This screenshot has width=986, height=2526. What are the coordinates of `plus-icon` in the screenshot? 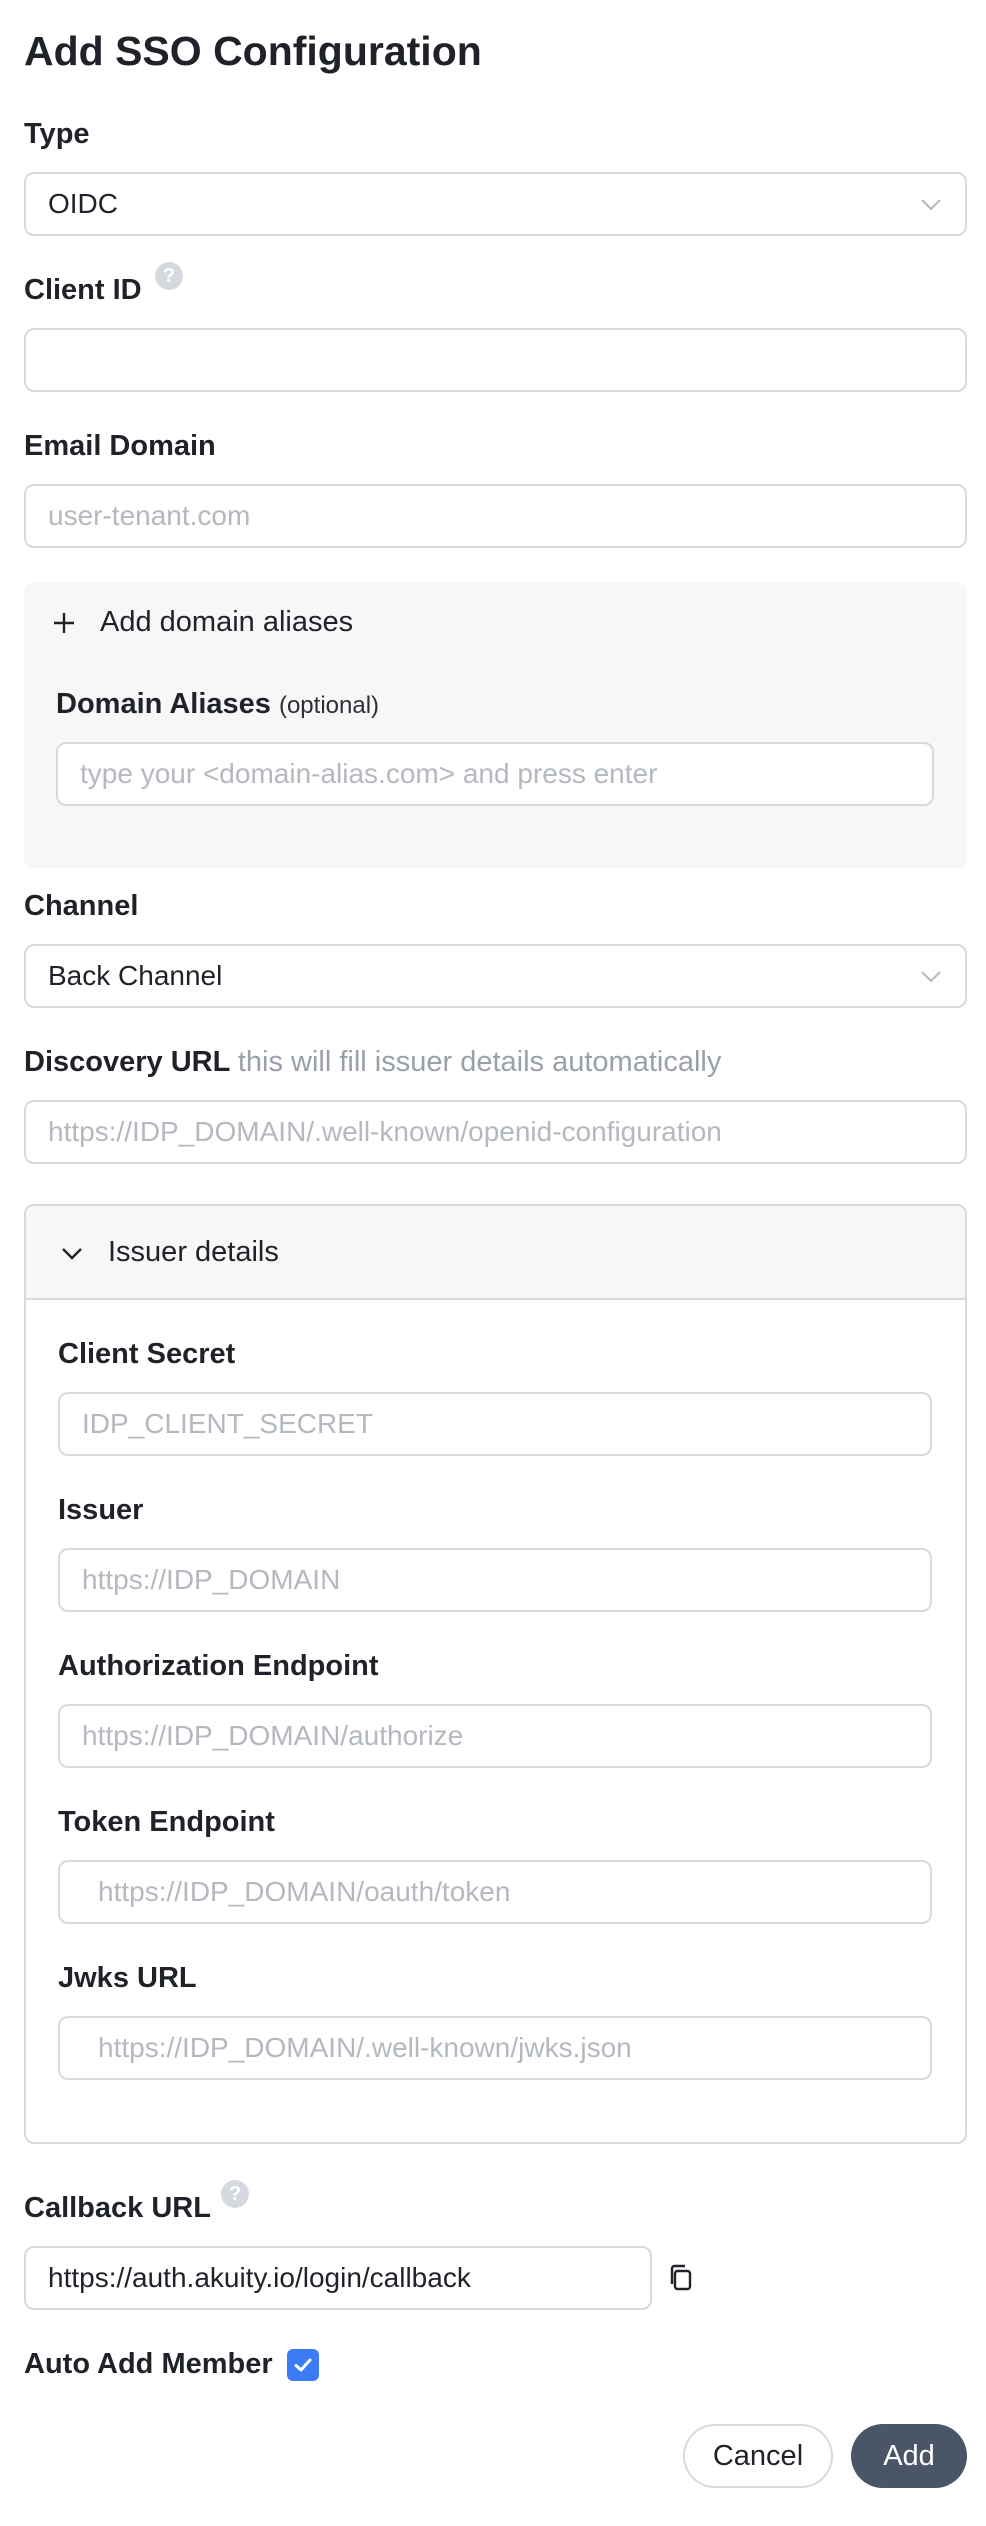 It's located at (64, 622).